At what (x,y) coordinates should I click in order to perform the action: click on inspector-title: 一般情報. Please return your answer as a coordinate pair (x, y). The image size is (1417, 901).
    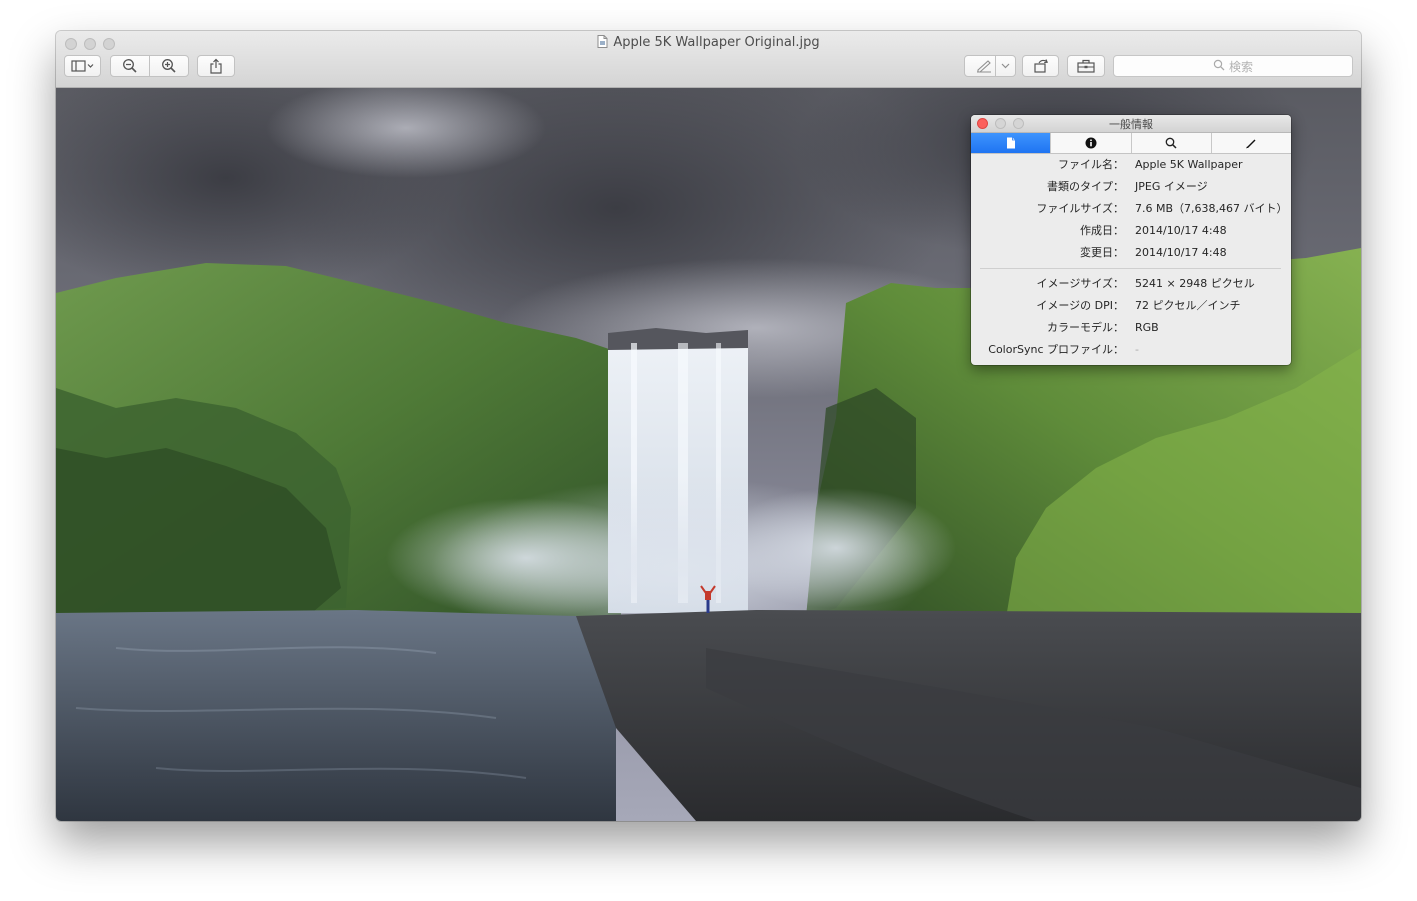
    Looking at the image, I should click on (1131, 124).